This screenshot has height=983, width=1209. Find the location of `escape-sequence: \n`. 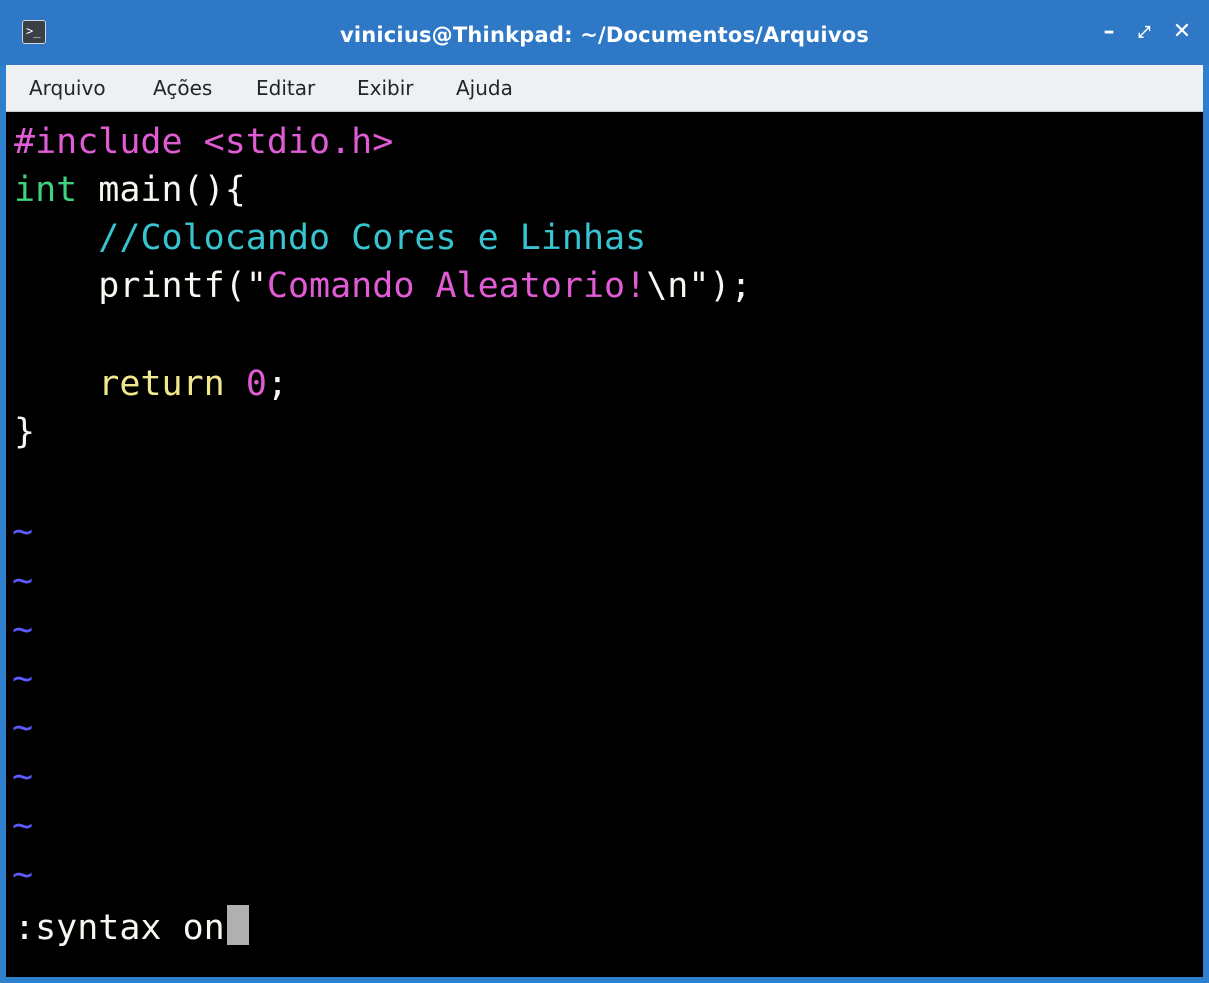

escape-sequence: \n is located at coordinates (667, 286).